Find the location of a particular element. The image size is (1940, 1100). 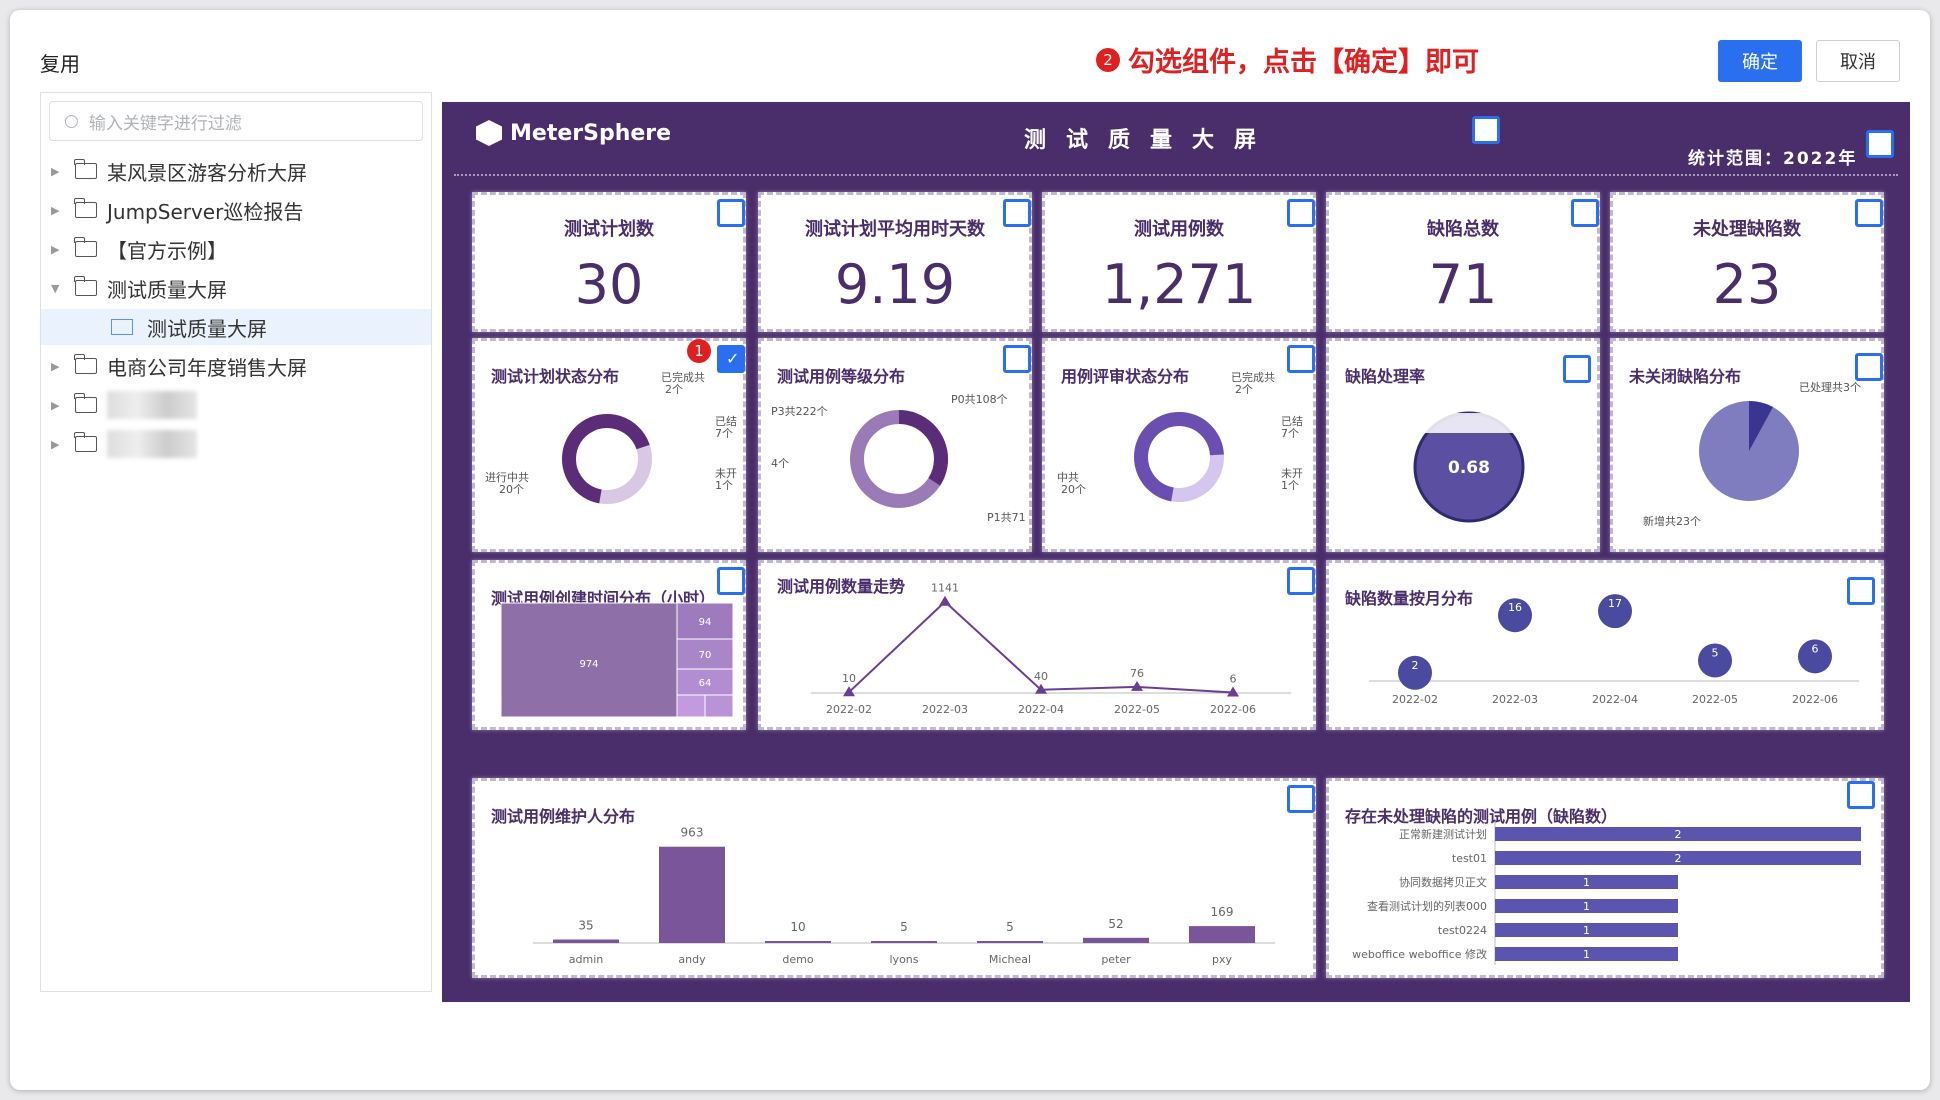

slice-label: 已处理共3个 is located at coordinates (1830, 387).